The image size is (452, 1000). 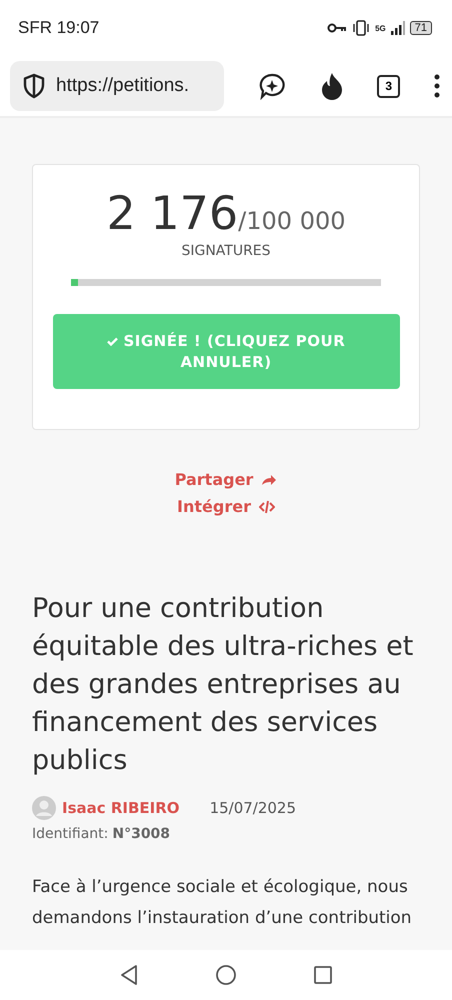 I want to click on tab-count-button: 3, so click(x=388, y=86).